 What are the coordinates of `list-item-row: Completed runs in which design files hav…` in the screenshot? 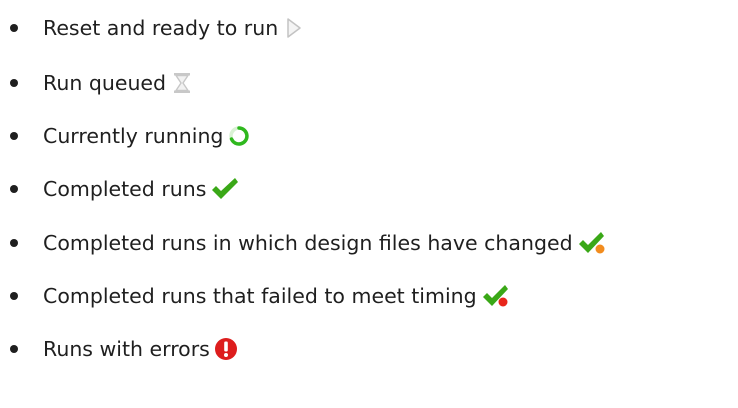 It's located at (325, 243).